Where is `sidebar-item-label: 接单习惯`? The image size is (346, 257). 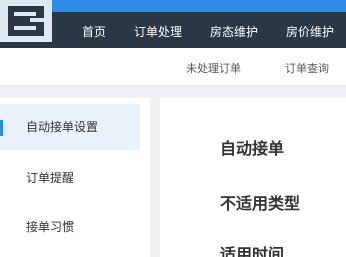 sidebar-item-label: 接单习惯 is located at coordinates (50, 227).